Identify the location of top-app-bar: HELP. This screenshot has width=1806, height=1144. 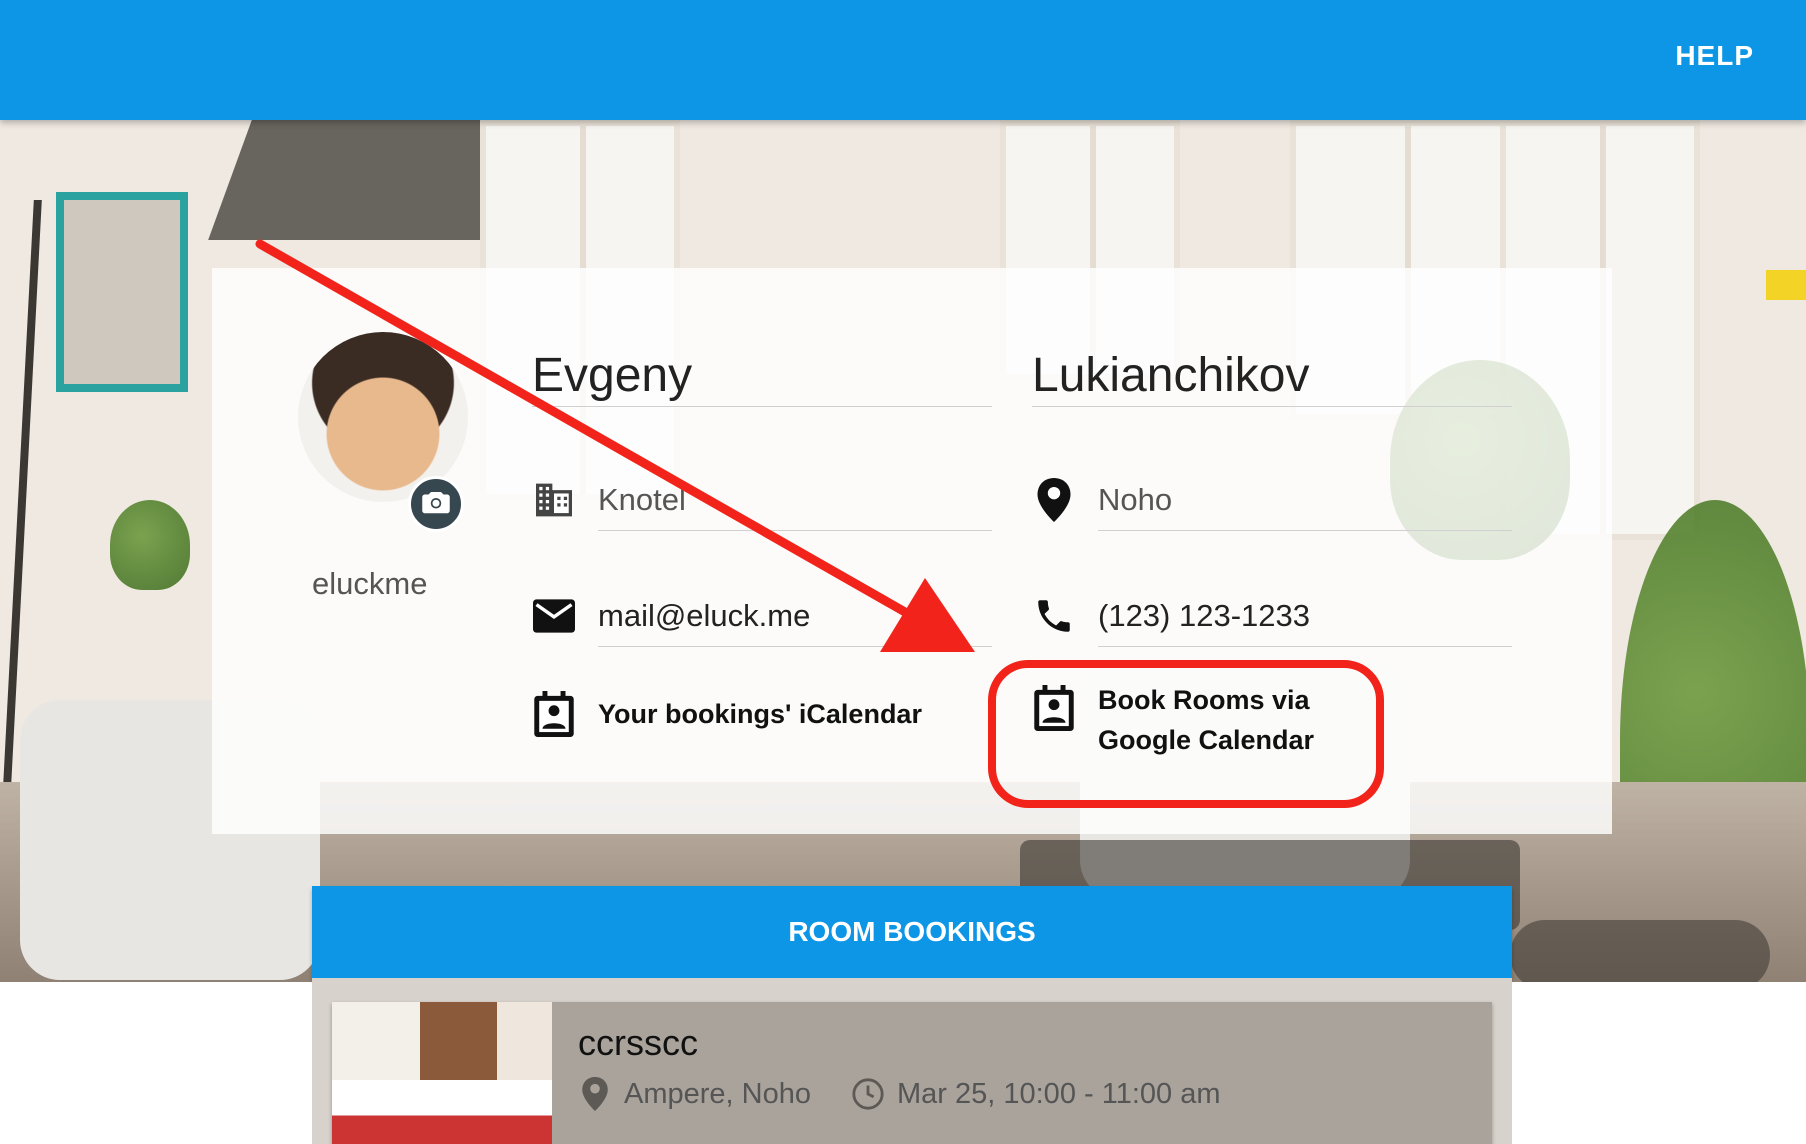
(903, 60).